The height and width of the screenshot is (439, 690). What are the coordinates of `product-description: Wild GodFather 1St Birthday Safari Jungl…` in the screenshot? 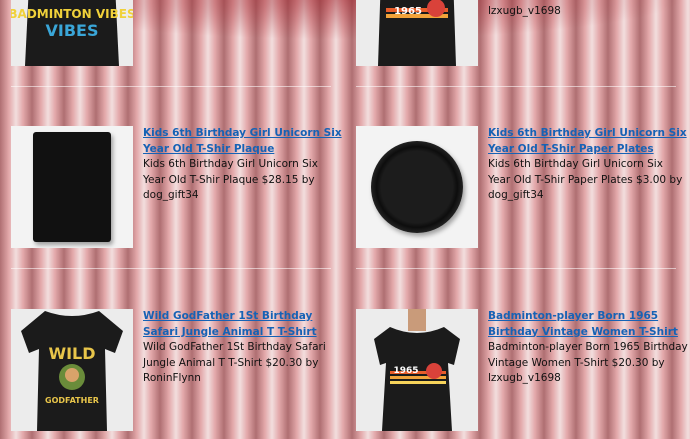 It's located at (234, 362).